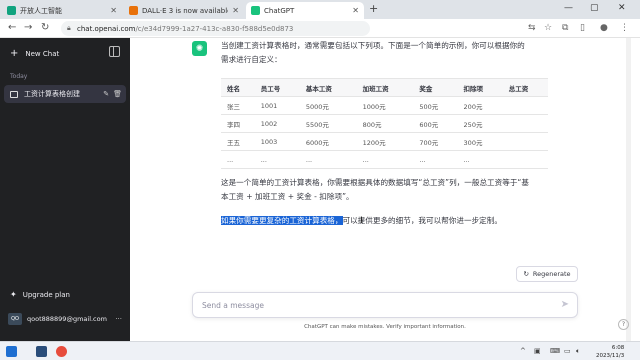 This screenshot has width=640, height=360. I want to click on scrollbar, so click(628, 189).